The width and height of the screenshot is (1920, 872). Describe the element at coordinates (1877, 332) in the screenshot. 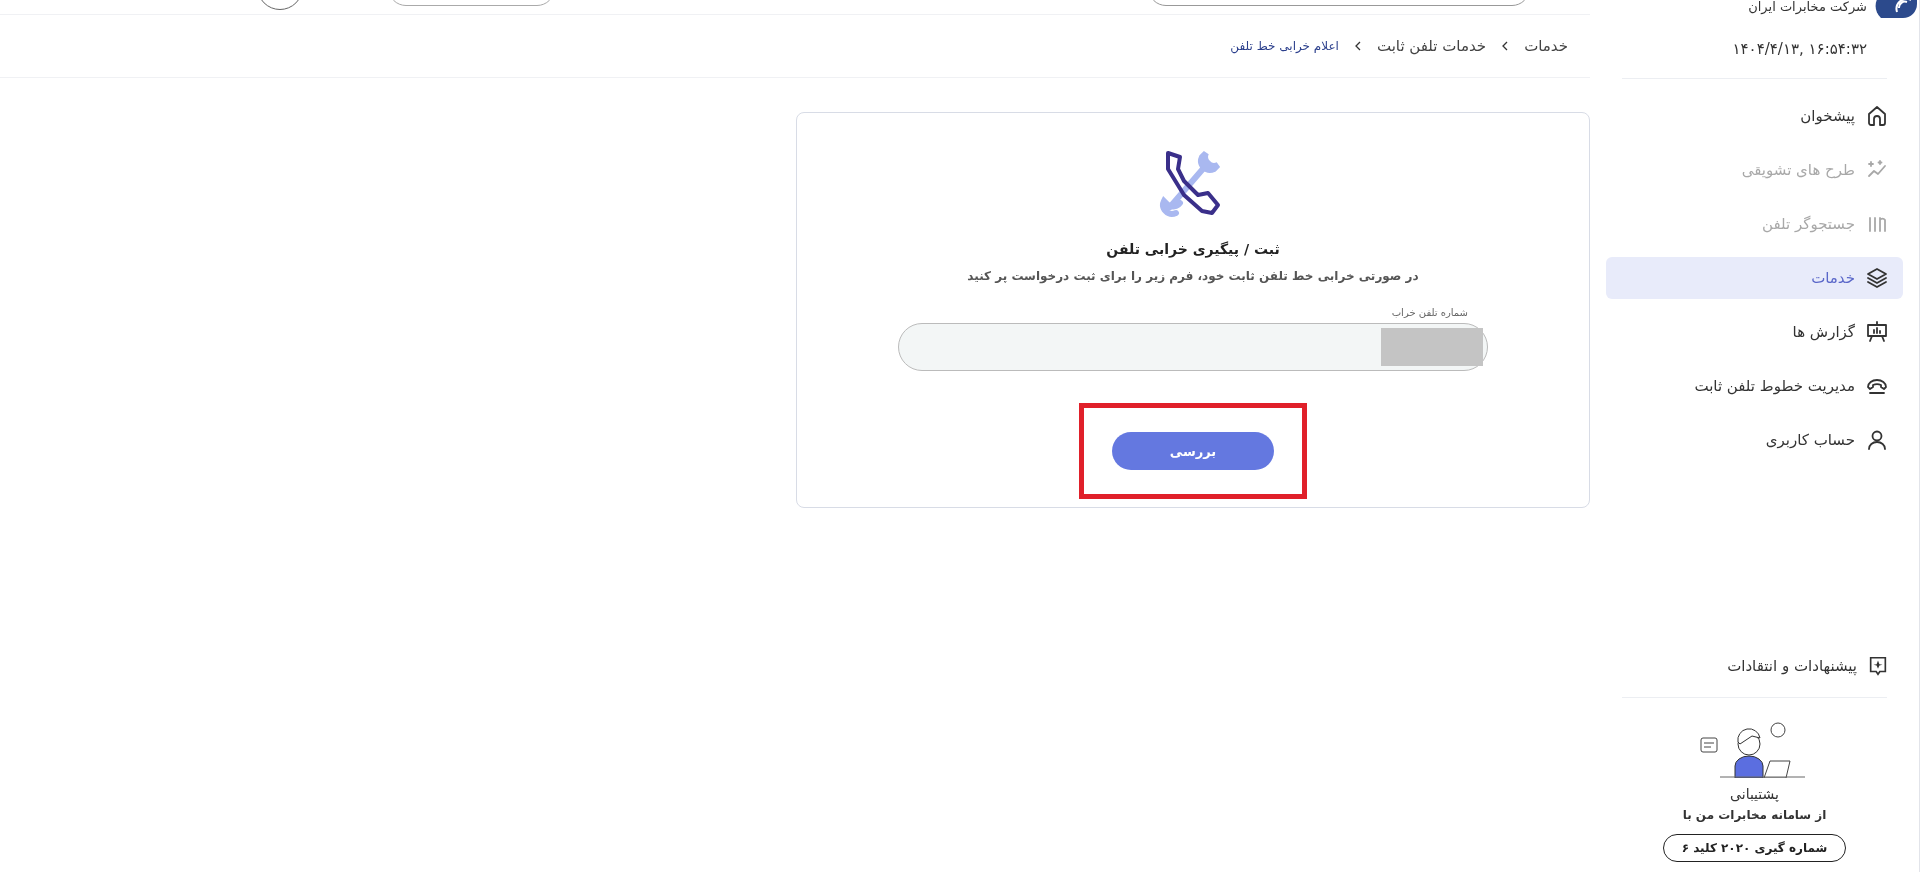

I see `chart-board-icon` at that location.